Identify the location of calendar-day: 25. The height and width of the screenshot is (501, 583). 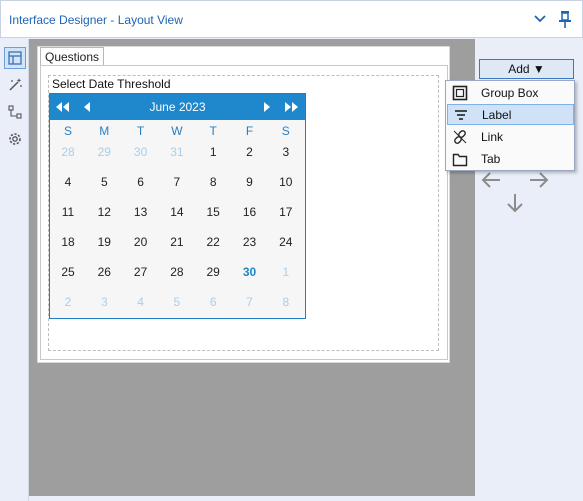
(68, 272).